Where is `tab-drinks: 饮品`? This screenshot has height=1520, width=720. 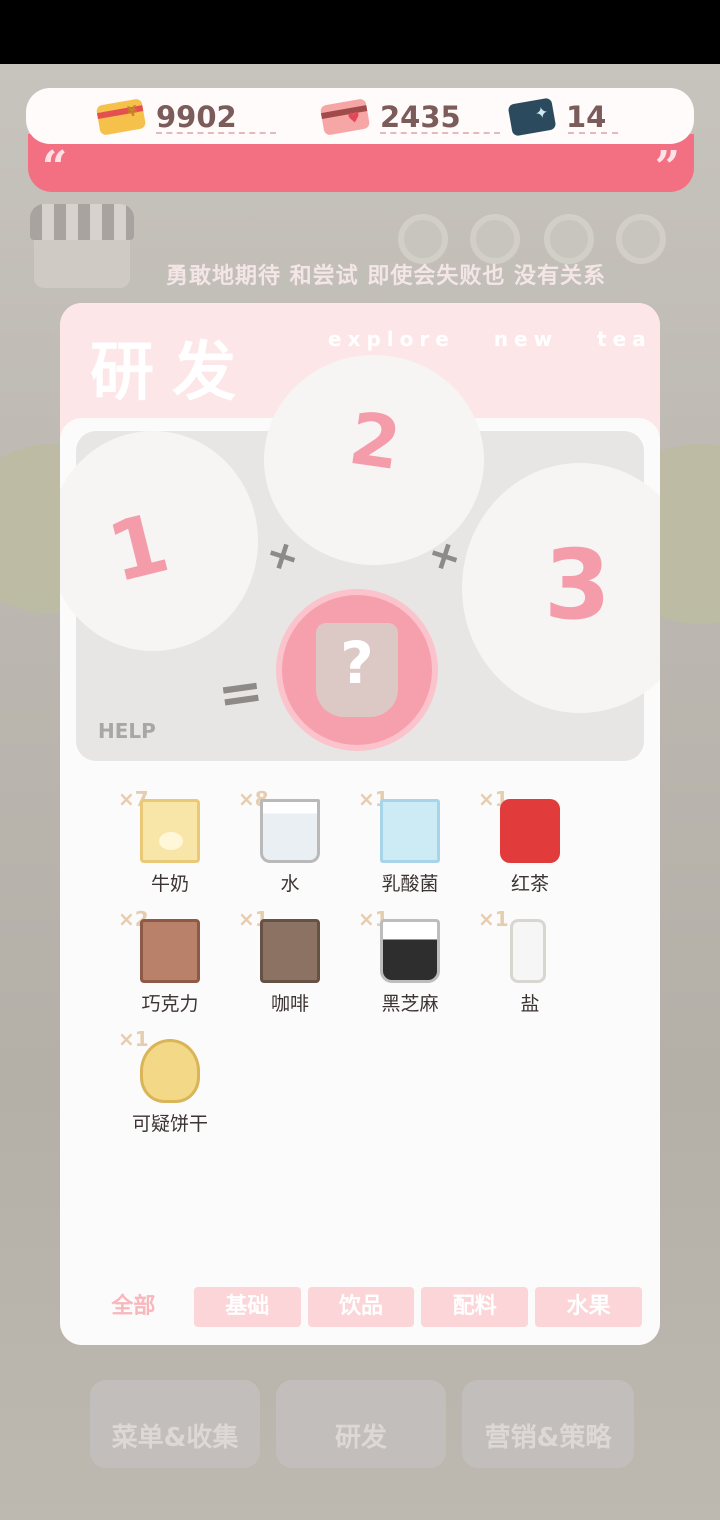 tab-drinks: 饮品 is located at coordinates (361, 1307).